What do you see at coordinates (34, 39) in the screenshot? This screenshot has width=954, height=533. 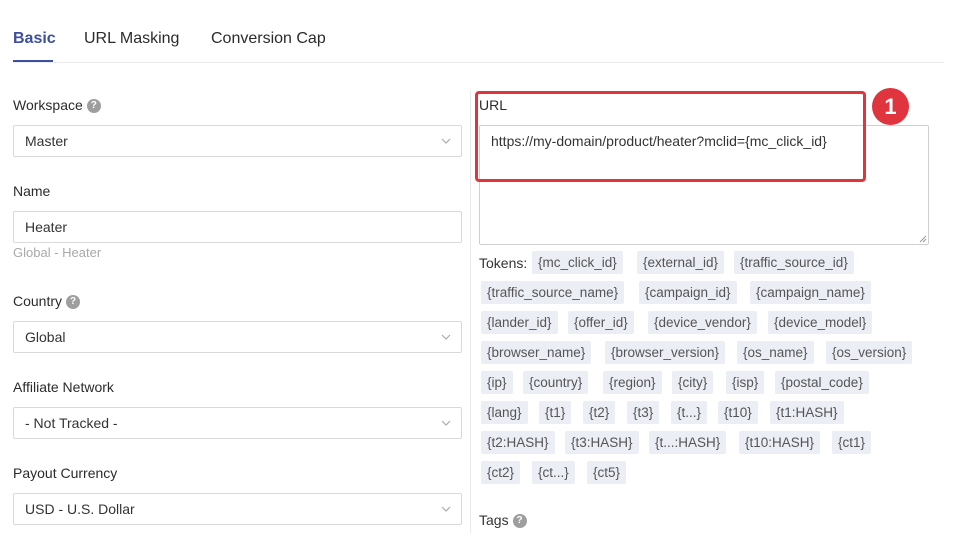 I see `tab-basic: Basic` at bounding box center [34, 39].